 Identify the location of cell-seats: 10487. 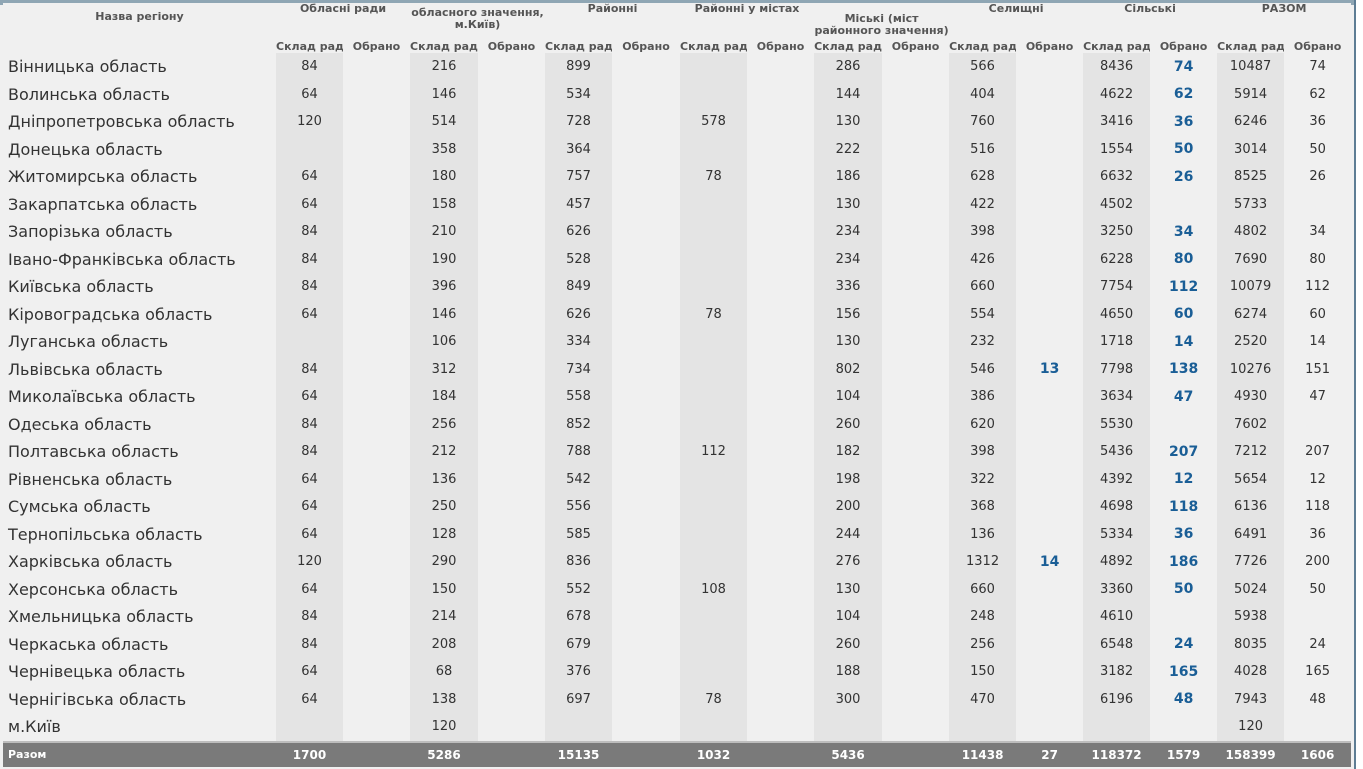
(1251, 67).